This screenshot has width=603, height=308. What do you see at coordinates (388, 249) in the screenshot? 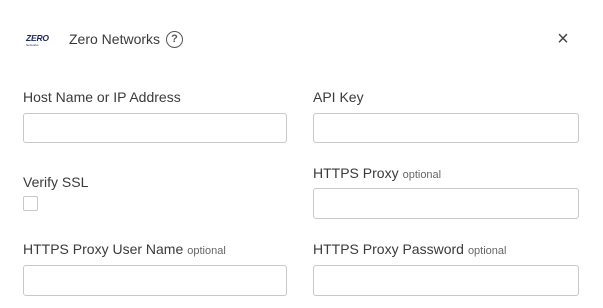
I see `proxy-password-label-text: HTTPS Proxy Password` at bounding box center [388, 249].